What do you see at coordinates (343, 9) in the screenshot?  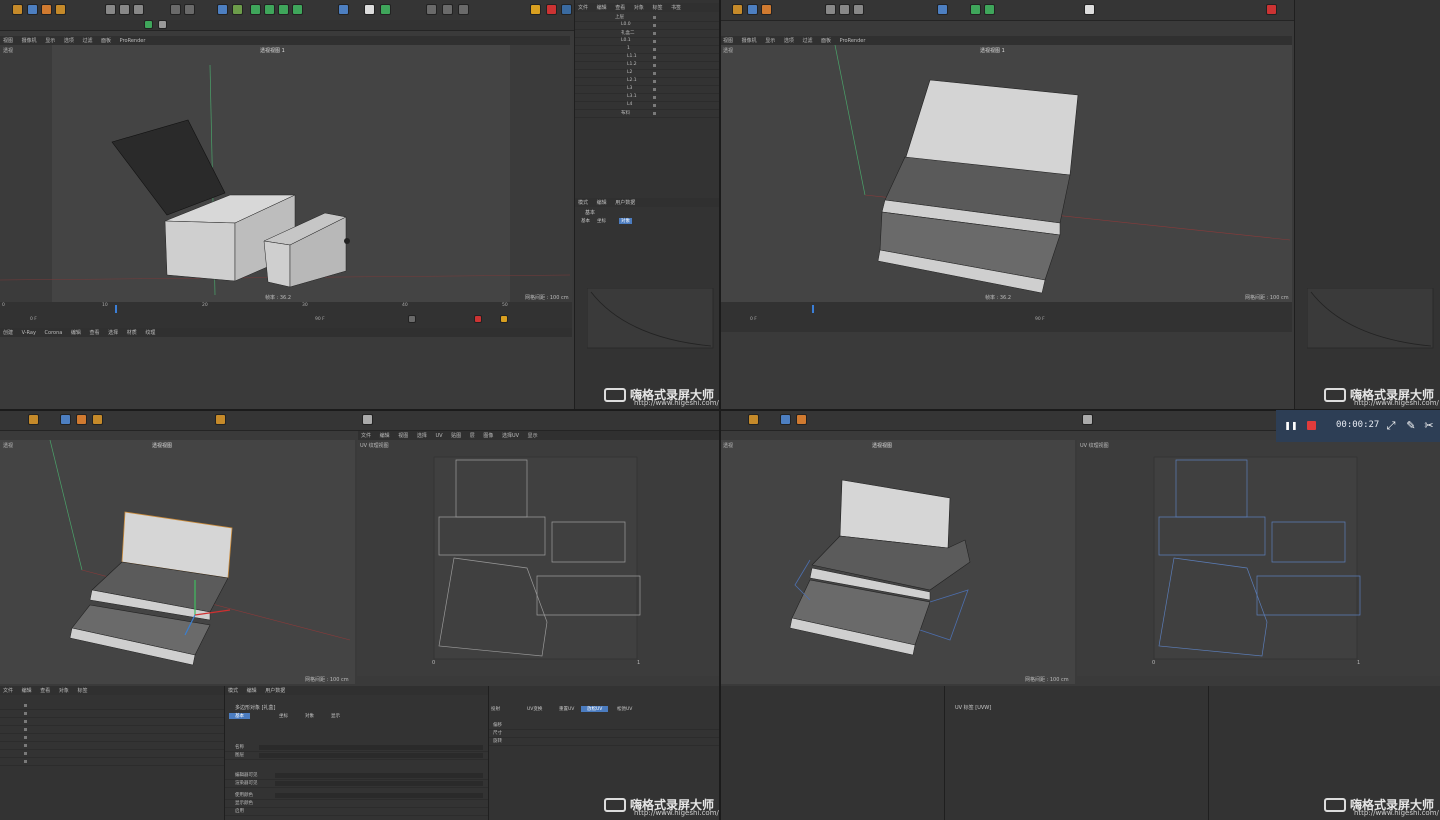 I see `camera-icon` at bounding box center [343, 9].